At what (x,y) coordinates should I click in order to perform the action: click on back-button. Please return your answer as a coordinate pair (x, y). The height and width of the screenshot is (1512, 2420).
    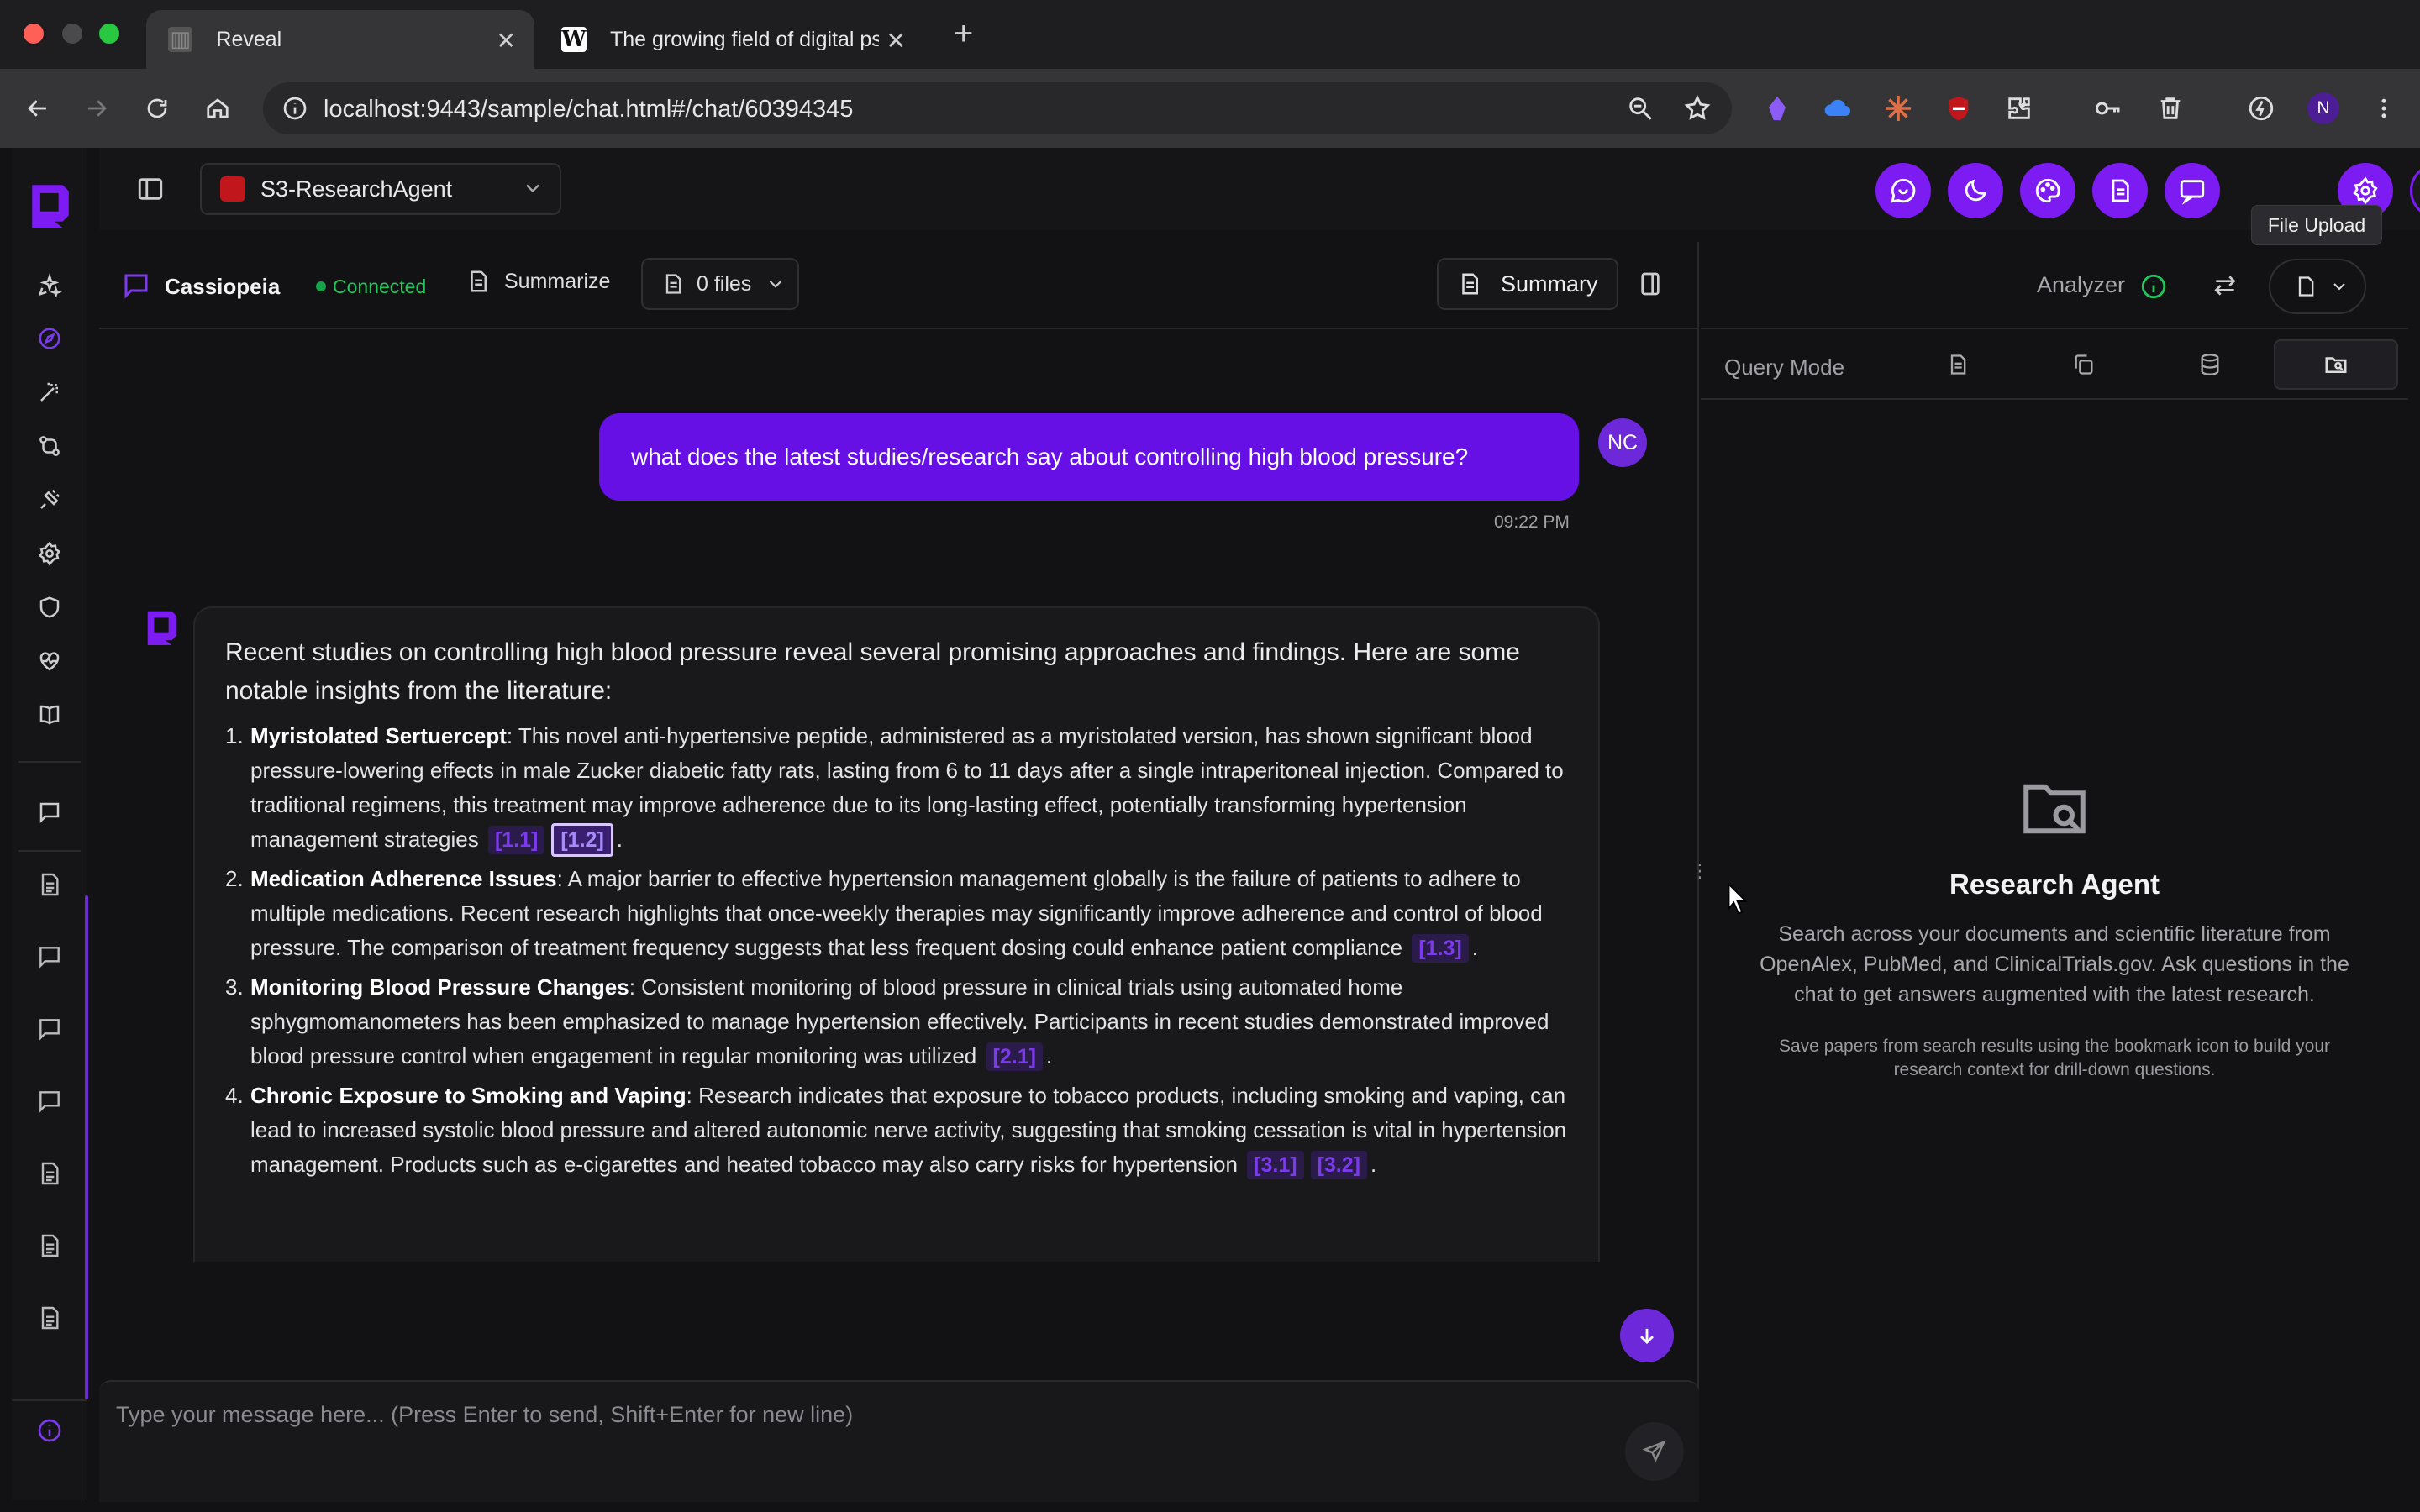
    Looking at the image, I should click on (37, 108).